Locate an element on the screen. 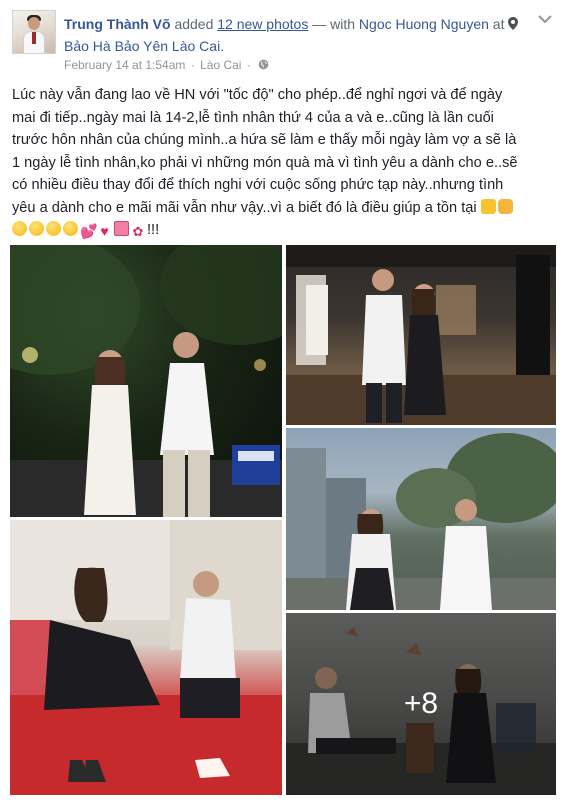 This screenshot has width=564, height=800. bouquet-icon: ✿ is located at coordinates (138, 231).